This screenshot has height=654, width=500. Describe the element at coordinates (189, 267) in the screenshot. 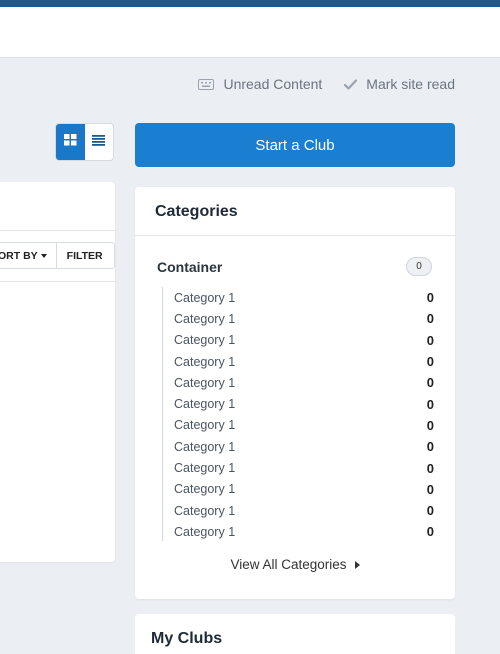

I see `category-container-link: Container` at that location.